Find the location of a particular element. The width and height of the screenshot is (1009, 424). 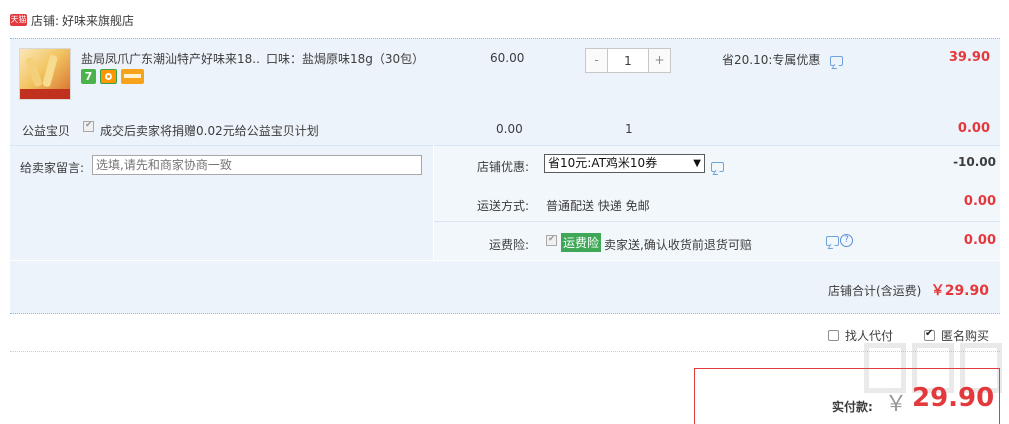

thumbnail-stick-right is located at coordinates (50, 71).